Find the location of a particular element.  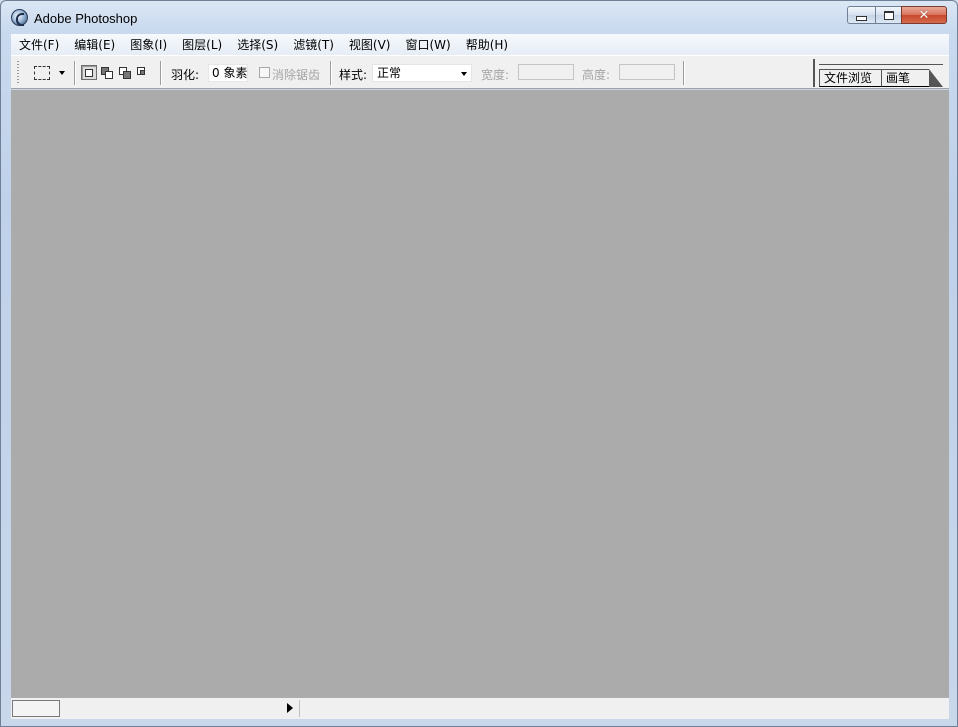

toolbar-grip-handle is located at coordinates (18, 73).